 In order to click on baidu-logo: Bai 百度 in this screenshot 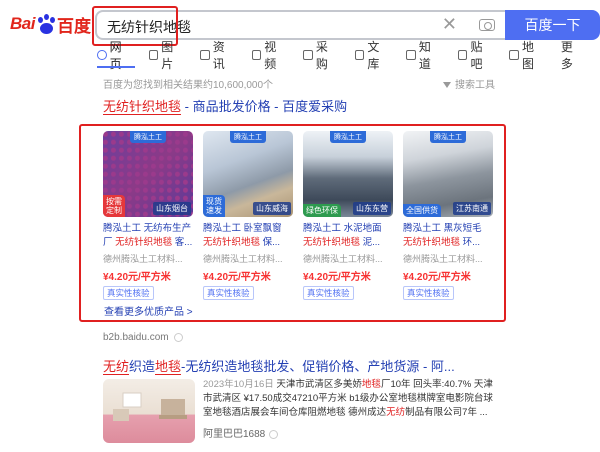, I will do `click(50, 24)`.